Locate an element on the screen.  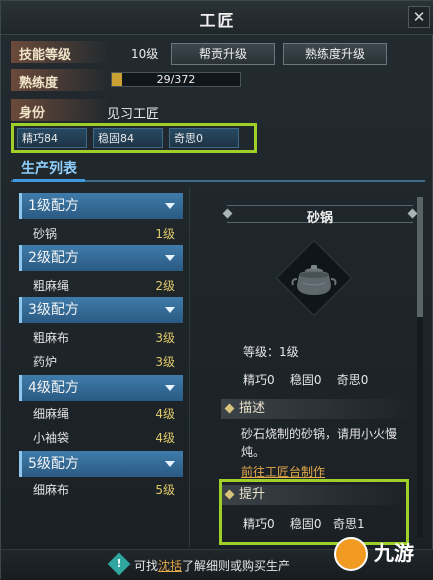
tab-production-list: 生产列表 is located at coordinates (49, 170).